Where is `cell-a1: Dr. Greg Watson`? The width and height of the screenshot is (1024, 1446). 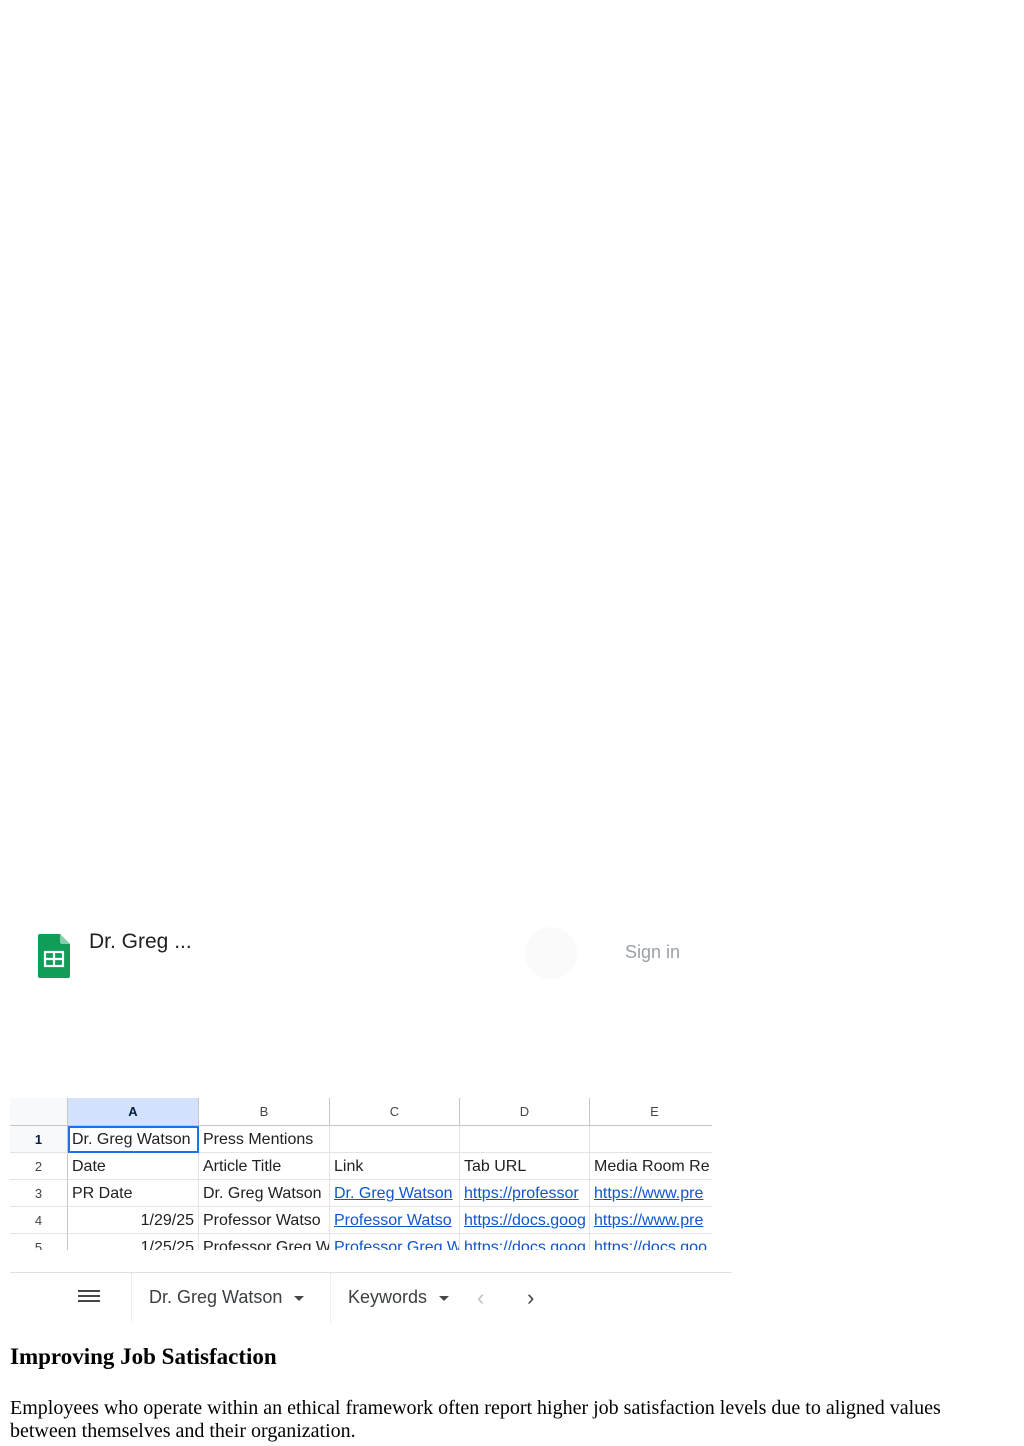 cell-a1: Dr. Greg Watson is located at coordinates (133, 1139).